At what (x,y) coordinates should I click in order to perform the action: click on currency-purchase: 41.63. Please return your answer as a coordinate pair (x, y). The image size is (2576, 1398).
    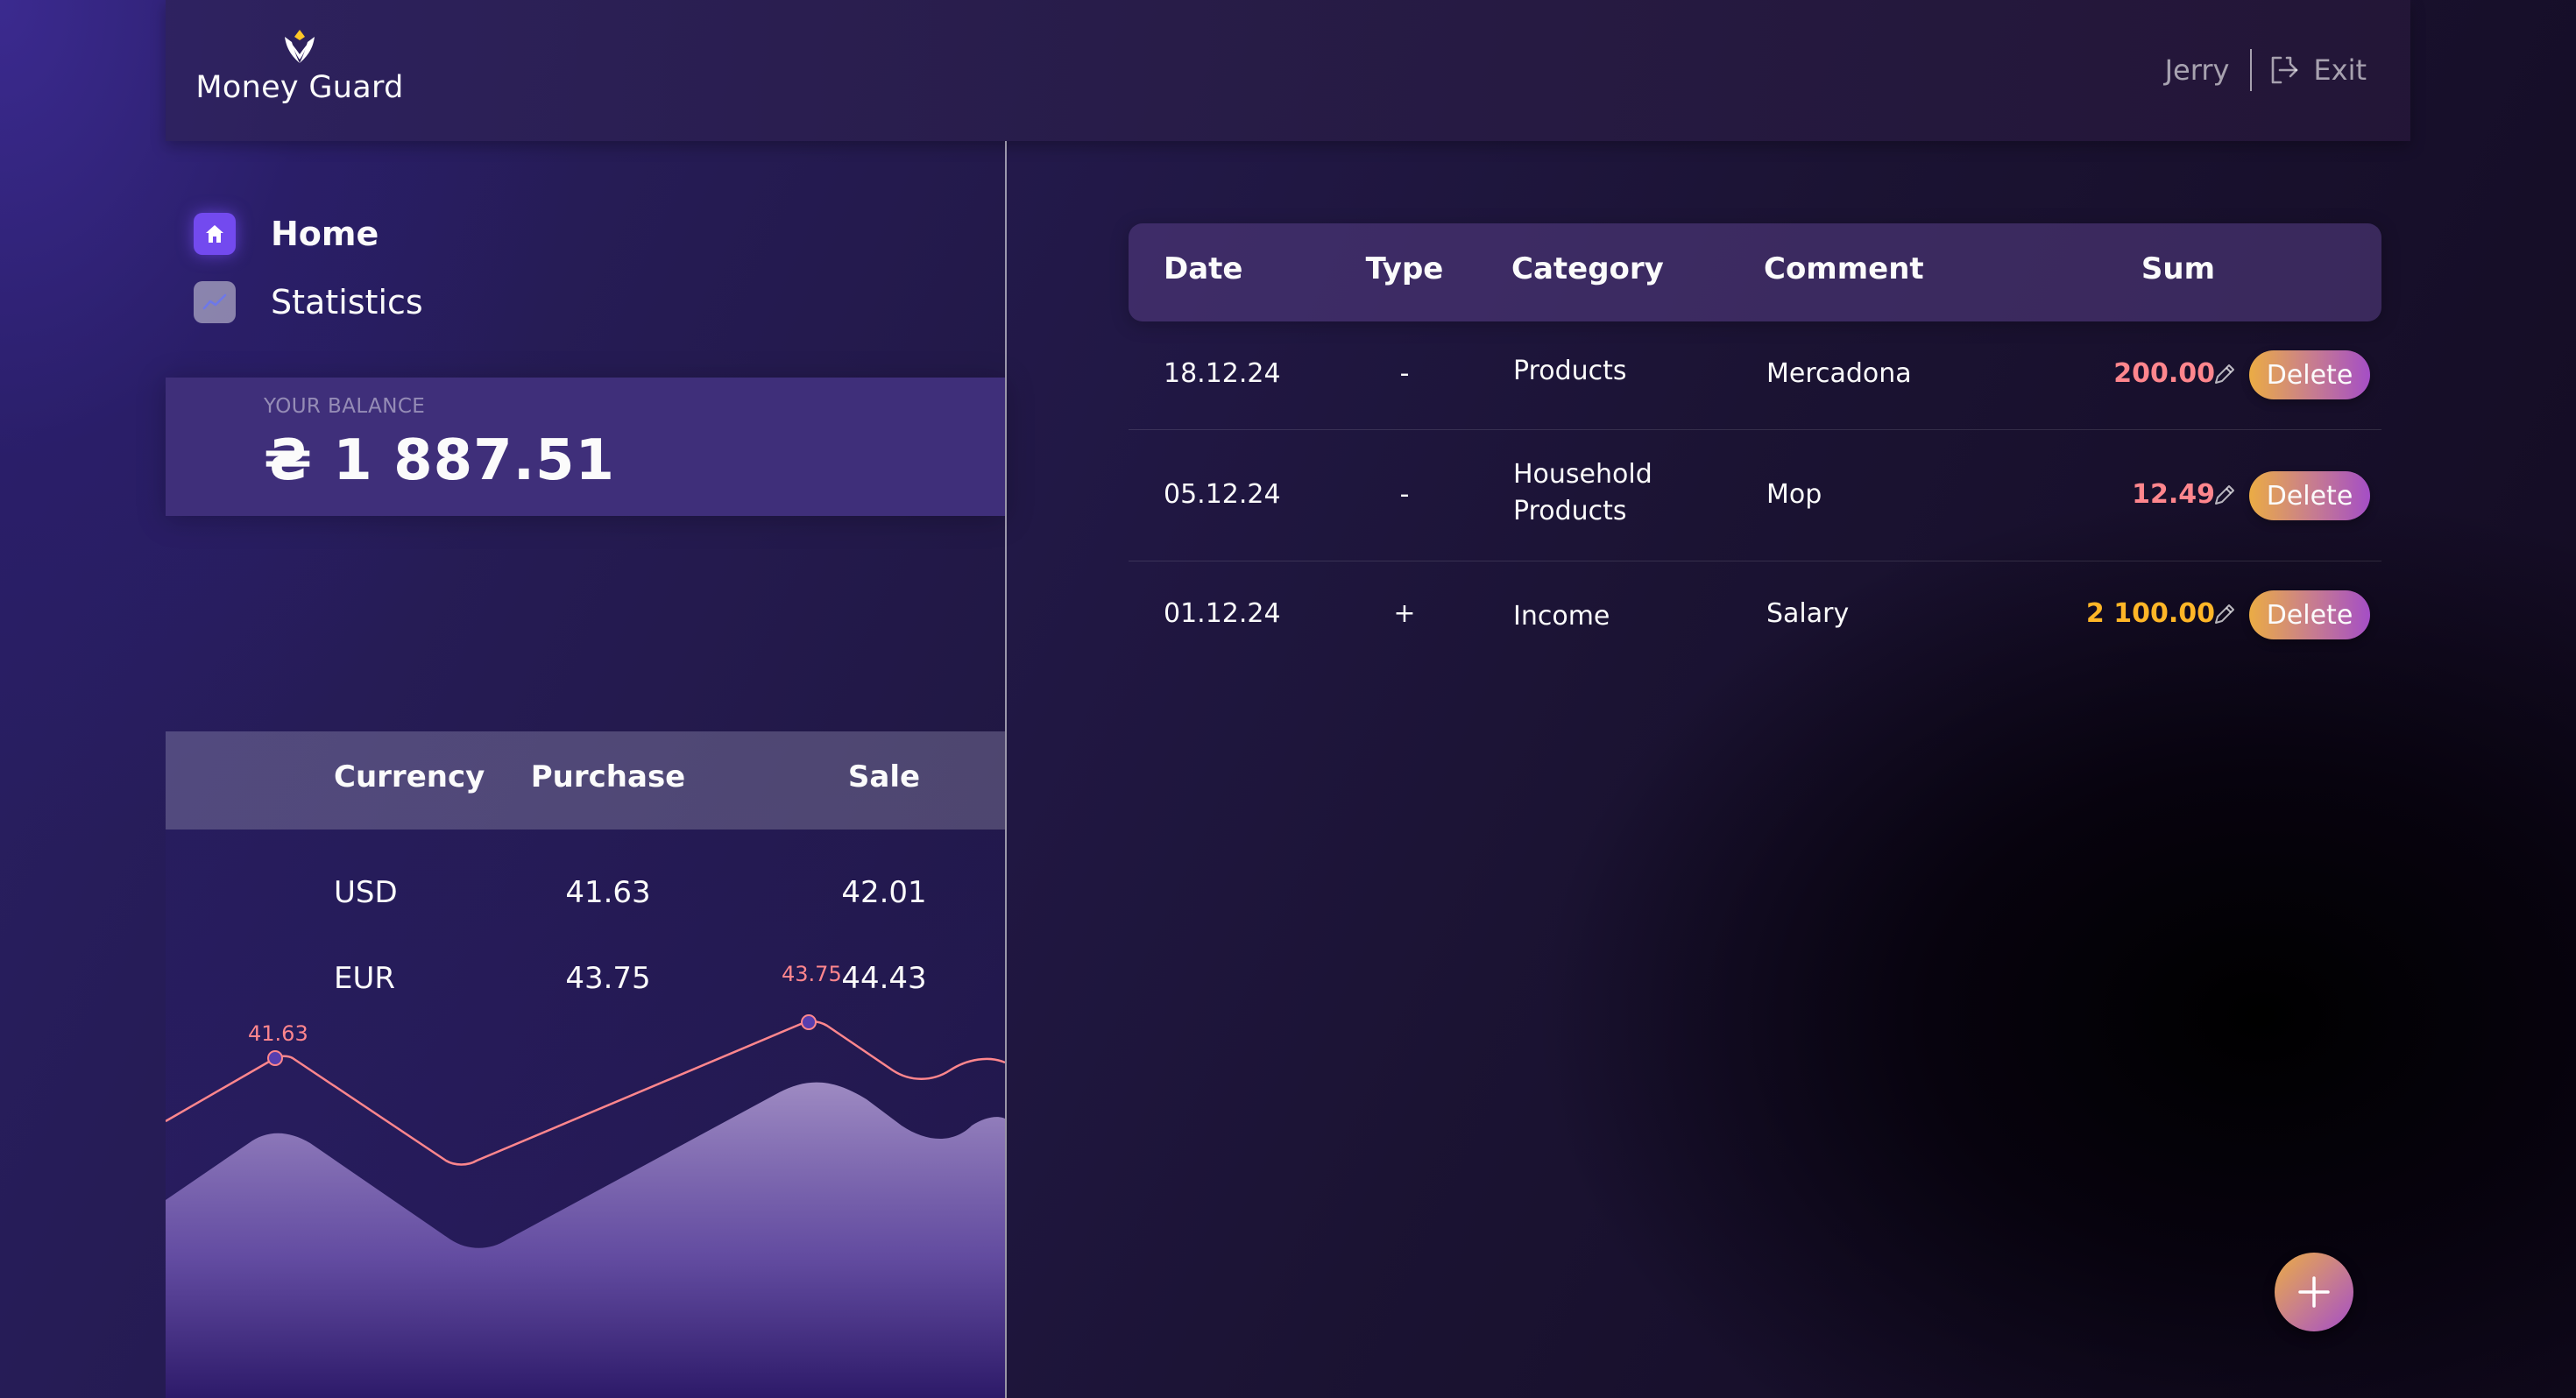
    Looking at the image, I should click on (608, 892).